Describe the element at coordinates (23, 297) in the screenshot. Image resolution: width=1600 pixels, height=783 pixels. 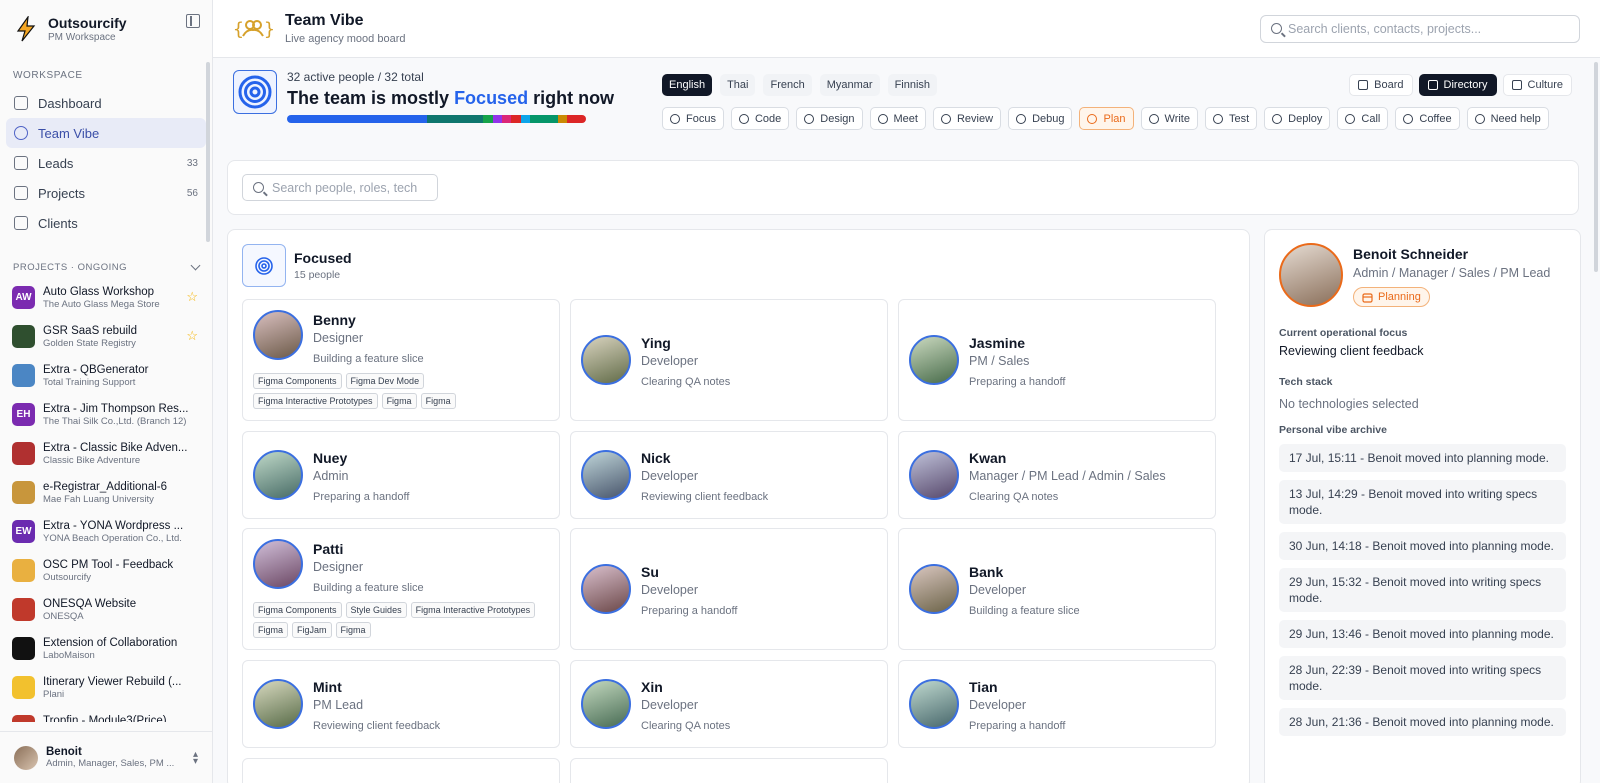
I see `project-avatar: AW` at that location.